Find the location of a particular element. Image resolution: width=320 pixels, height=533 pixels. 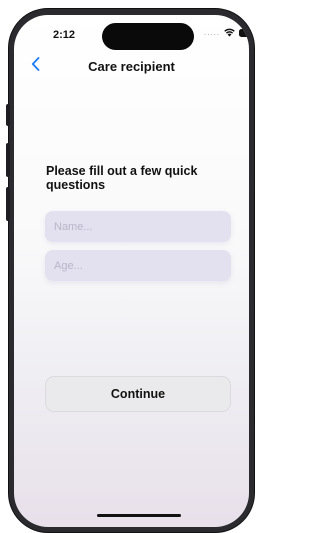

wifi-icon is located at coordinates (229, 32).